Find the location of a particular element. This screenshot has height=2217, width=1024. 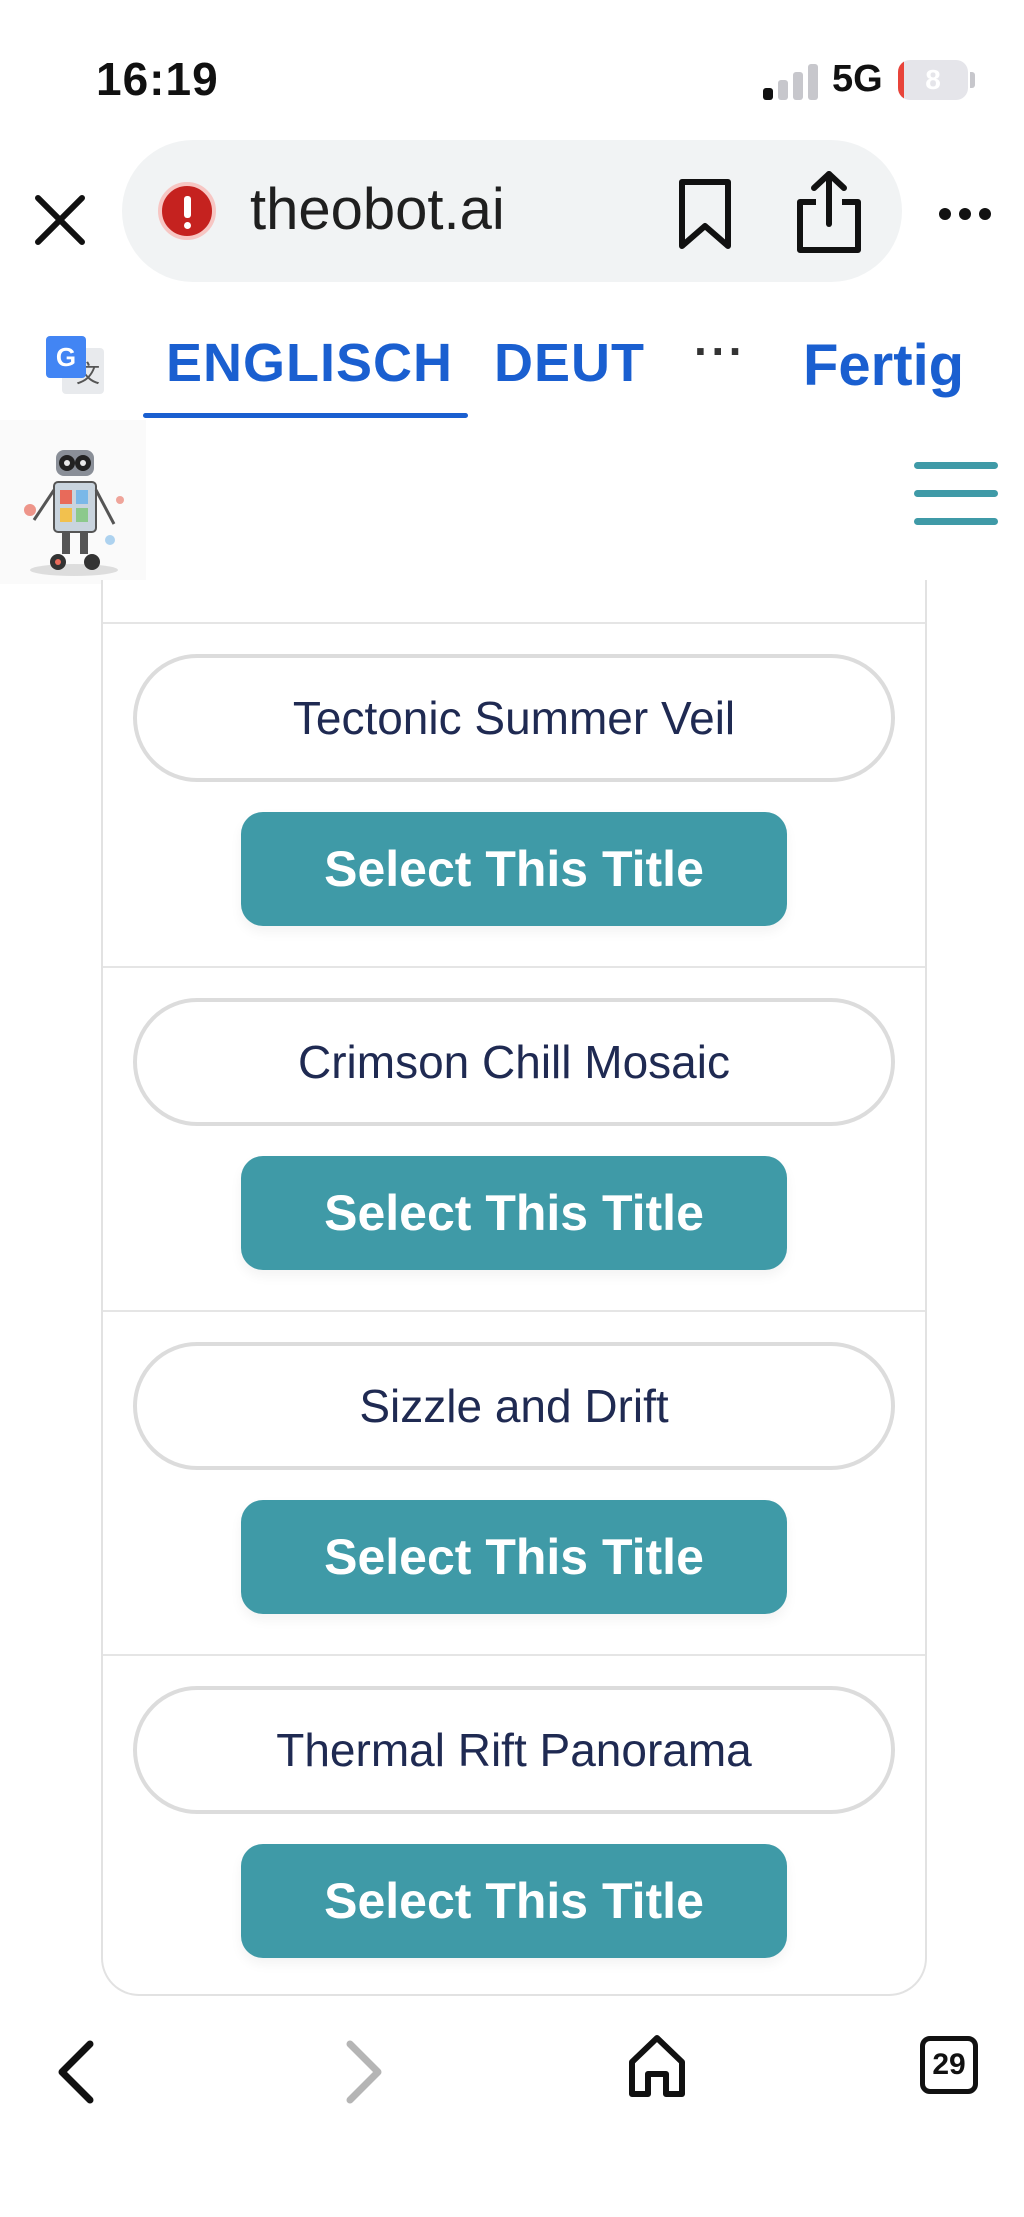

bottom-navigation: 29 is located at coordinates (512, 2108).